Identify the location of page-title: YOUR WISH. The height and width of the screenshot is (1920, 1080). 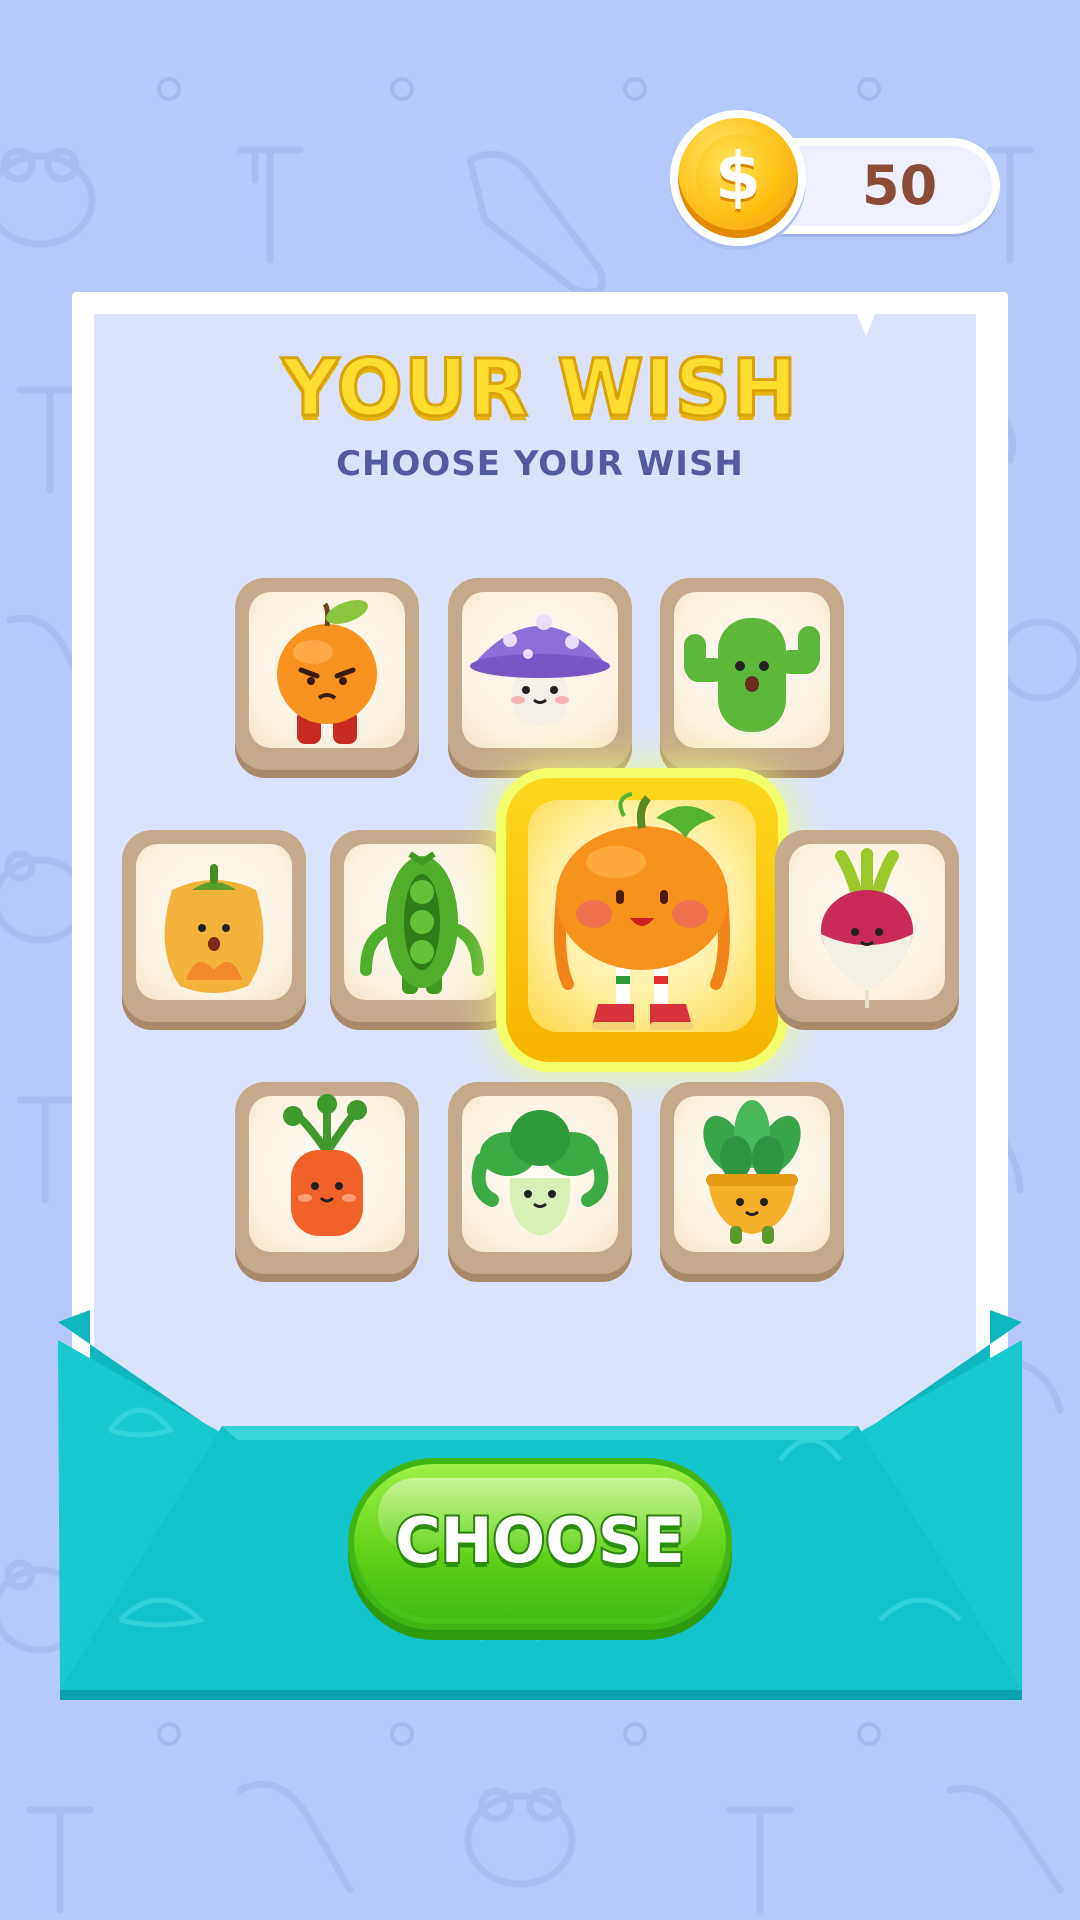
(539, 389).